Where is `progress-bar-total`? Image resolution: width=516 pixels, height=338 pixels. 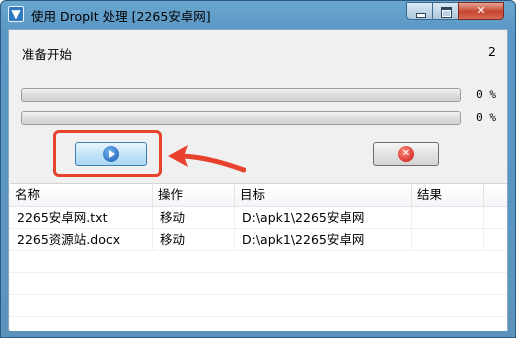
progress-bar-total is located at coordinates (241, 118).